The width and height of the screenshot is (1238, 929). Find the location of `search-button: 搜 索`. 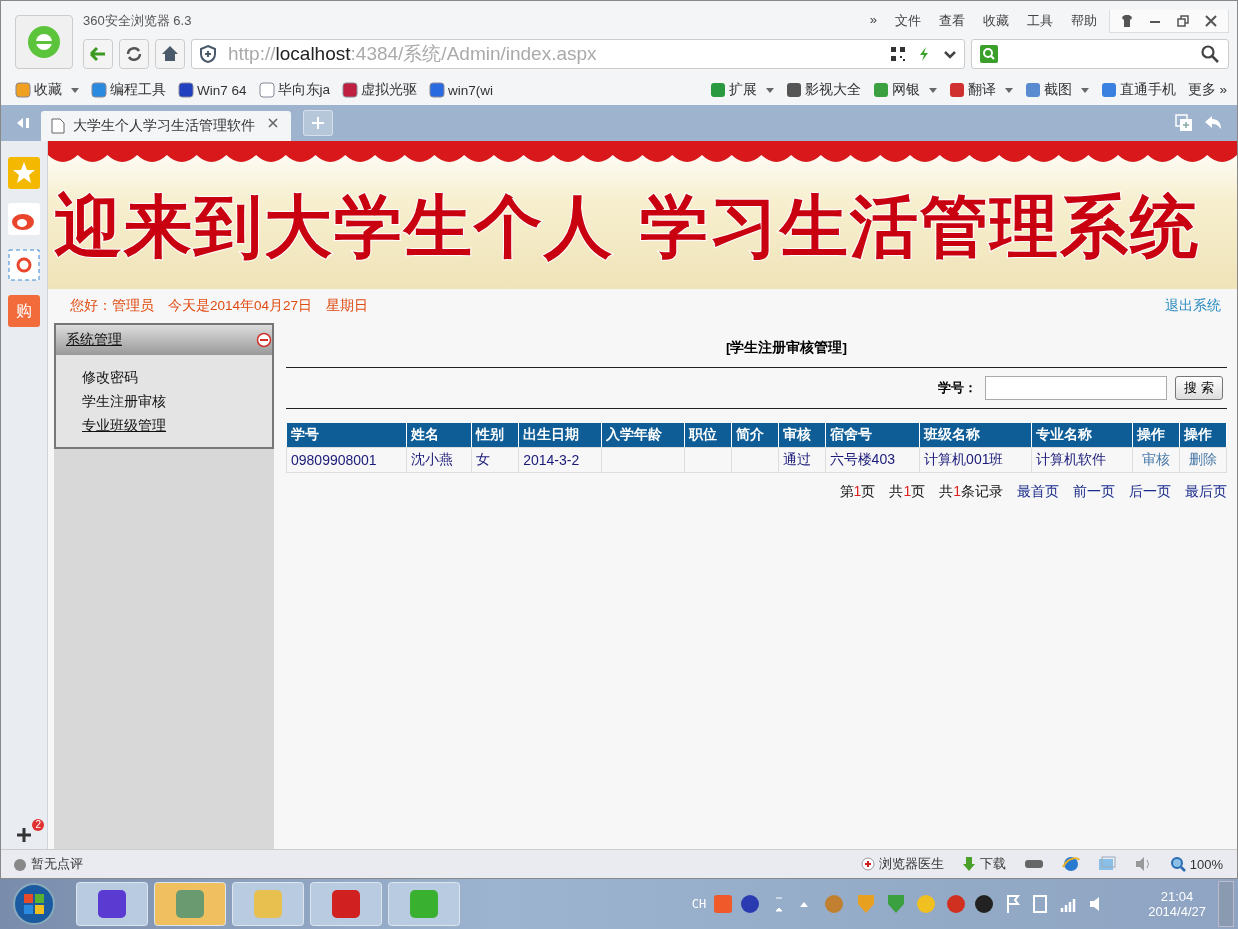

search-button: 搜 索 is located at coordinates (1199, 388).